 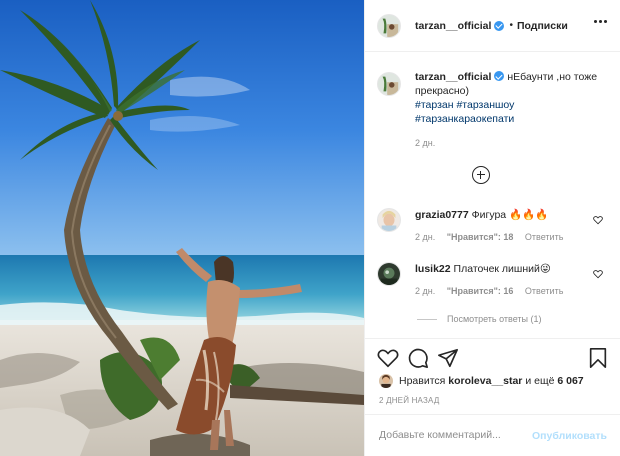 I want to click on likes-middle: и ещё, so click(x=540, y=381).